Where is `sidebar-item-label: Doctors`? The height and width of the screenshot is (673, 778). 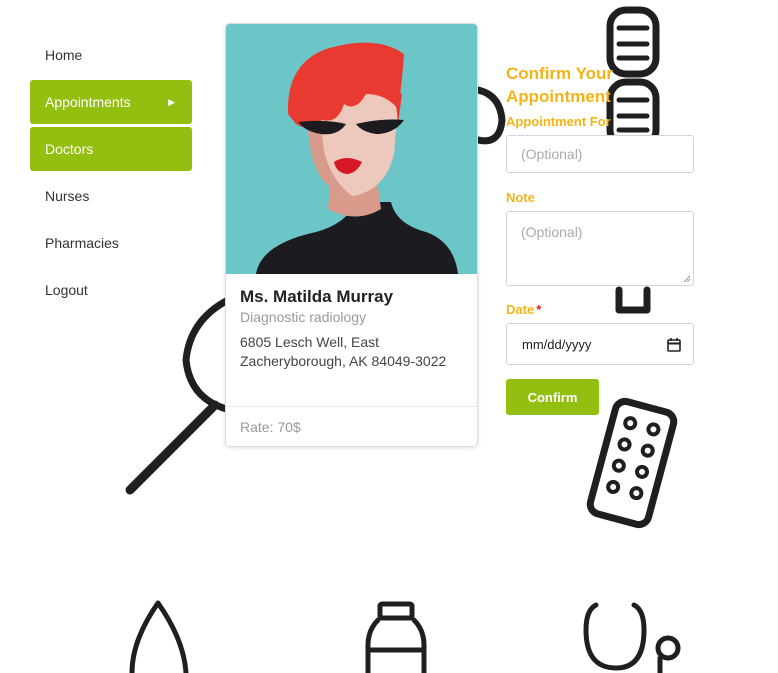
sidebar-item-label: Doctors is located at coordinates (69, 149).